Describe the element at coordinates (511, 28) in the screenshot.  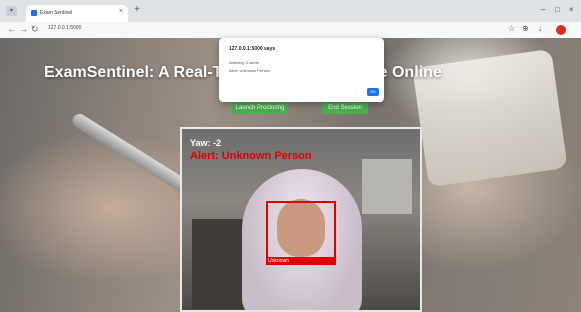
I see `star-icon: ☆` at that location.